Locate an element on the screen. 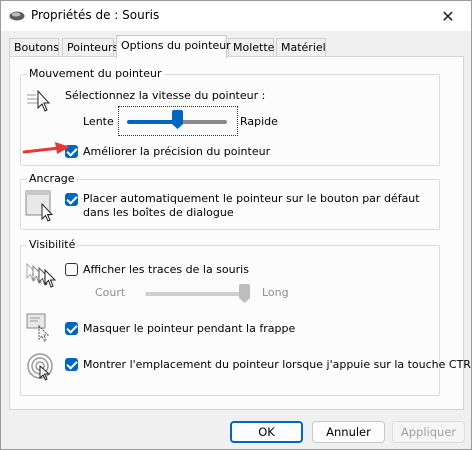 This screenshot has height=450, width=472. cancel-button: Annuler is located at coordinates (348, 432).